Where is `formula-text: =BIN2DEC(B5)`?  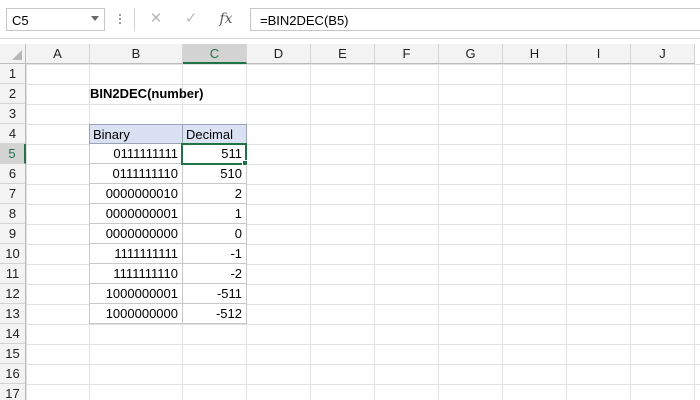 formula-text: =BIN2DEC(B5) is located at coordinates (304, 20).